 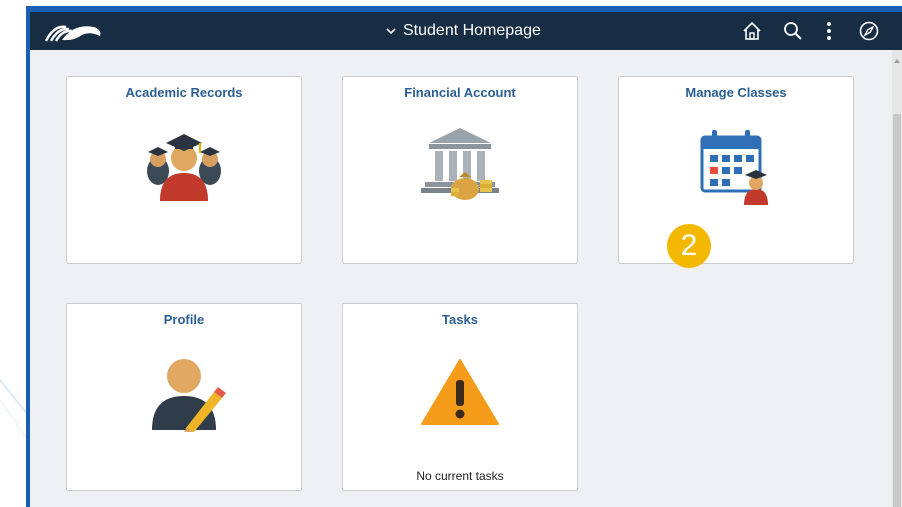 What do you see at coordinates (184, 92) in the screenshot?
I see `tile-title: Academic Records` at bounding box center [184, 92].